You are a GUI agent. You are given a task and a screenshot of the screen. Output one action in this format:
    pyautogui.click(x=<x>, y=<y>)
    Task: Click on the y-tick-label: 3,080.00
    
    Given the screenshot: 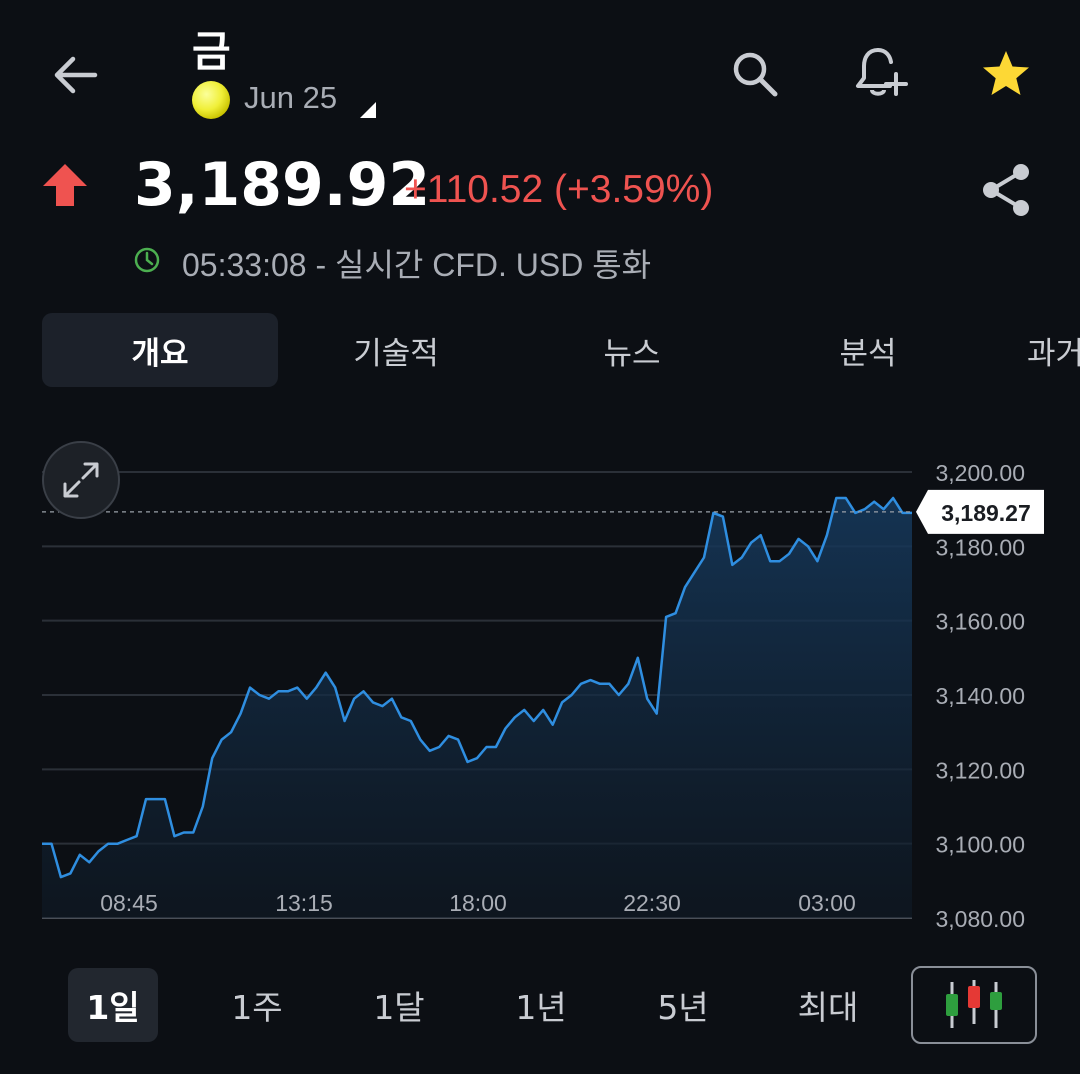 What is the action you would take?
    pyautogui.click(x=980, y=919)
    